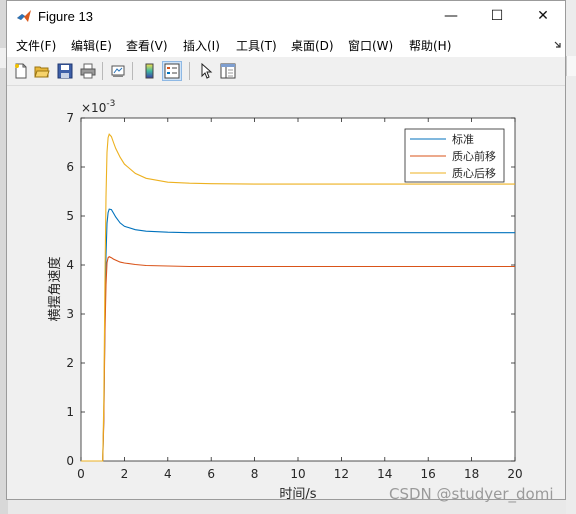  What do you see at coordinates (297, 474) in the screenshot?
I see `x-tick-label: 10` at bounding box center [297, 474].